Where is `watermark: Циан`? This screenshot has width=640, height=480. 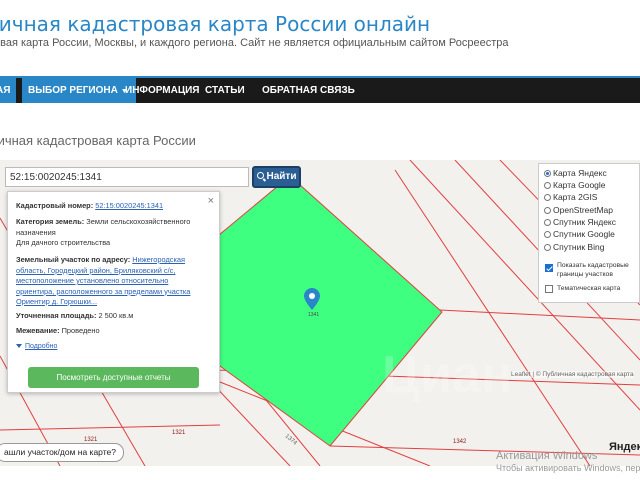
watermark: Циан is located at coordinates (447, 375).